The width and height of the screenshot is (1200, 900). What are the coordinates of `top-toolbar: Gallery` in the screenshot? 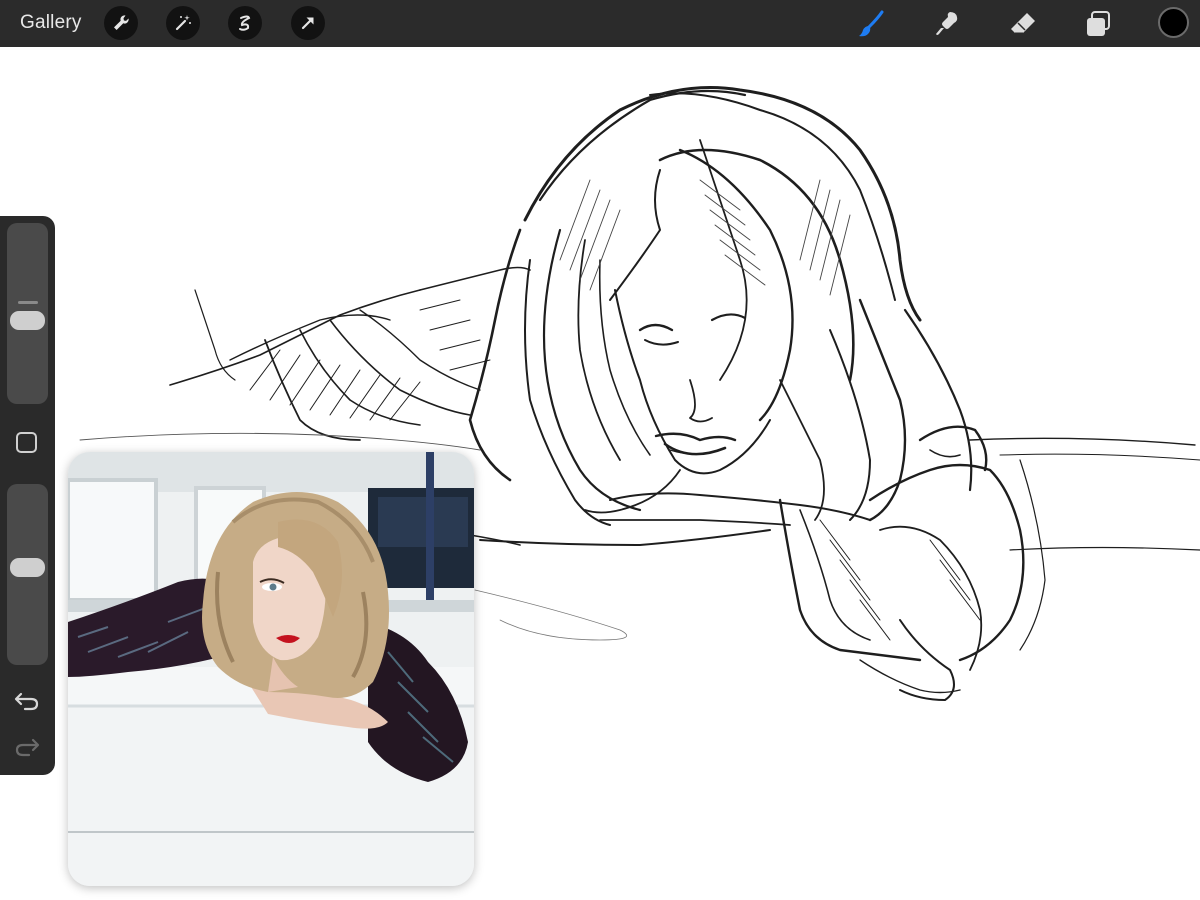 It's located at (600, 23).